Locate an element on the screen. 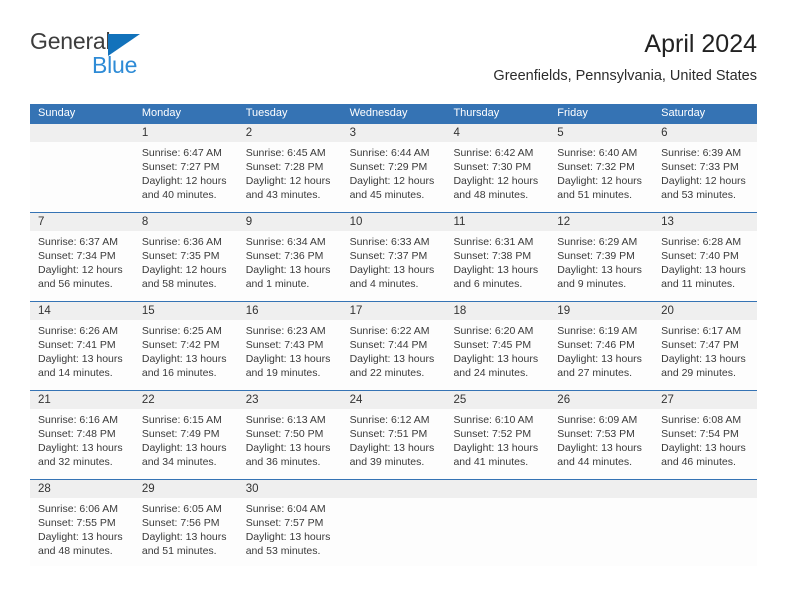  sunset-text: Sunset: 7:39 PM is located at coordinates (596, 256).